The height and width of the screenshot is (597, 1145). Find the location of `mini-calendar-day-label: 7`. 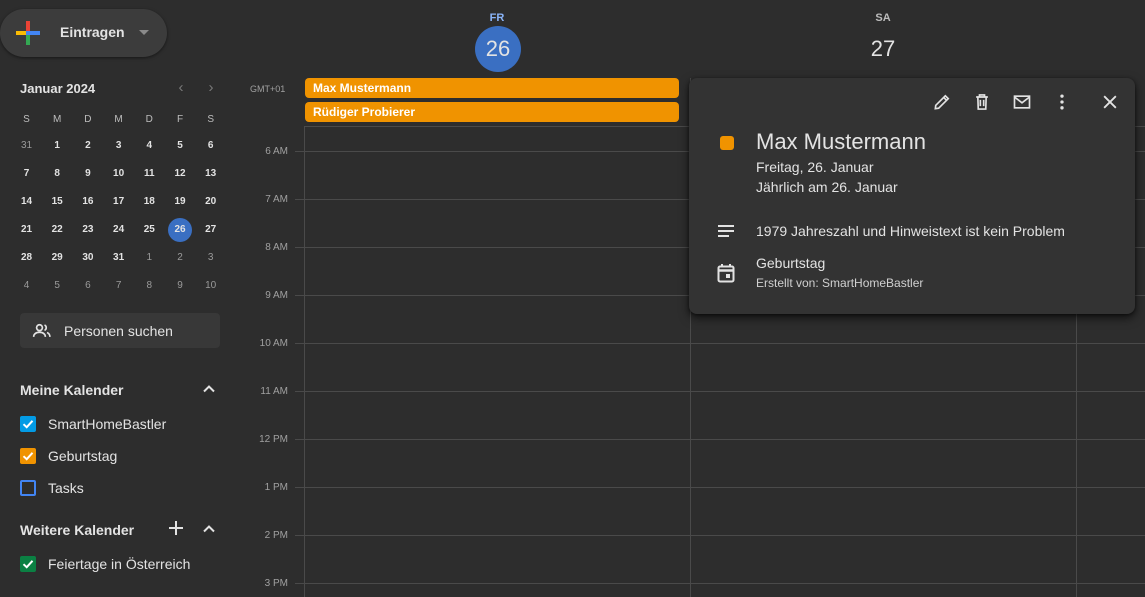

mini-calendar-day-label: 7 is located at coordinates (26, 173).